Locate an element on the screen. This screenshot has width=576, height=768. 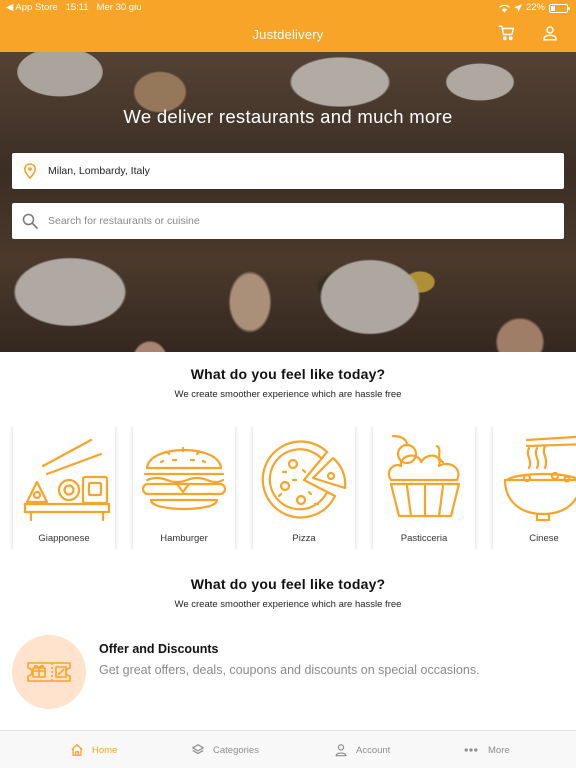
offers-title: What do you feel like today? is located at coordinates (288, 584).